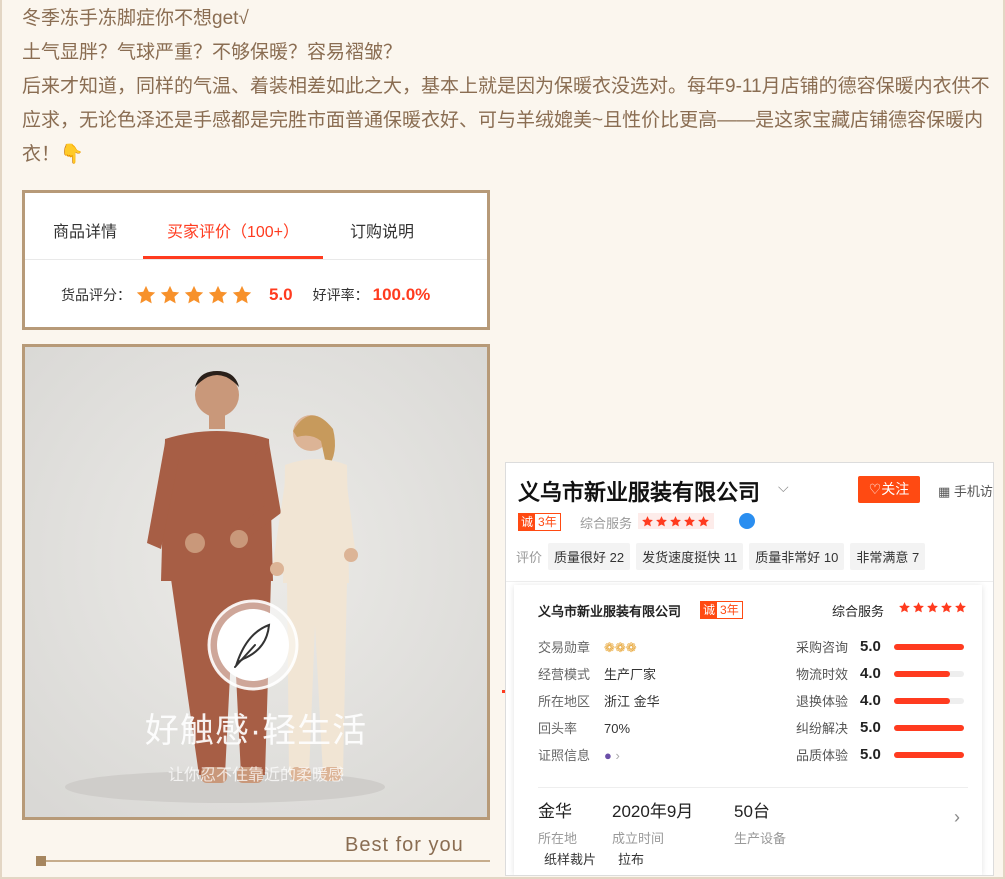 The height and width of the screenshot is (879, 1005). Describe the element at coordinates (135, 18) in the screenshot. I see `intro-line-1: 冬季冻手冻脚症你不想get√` at that location.